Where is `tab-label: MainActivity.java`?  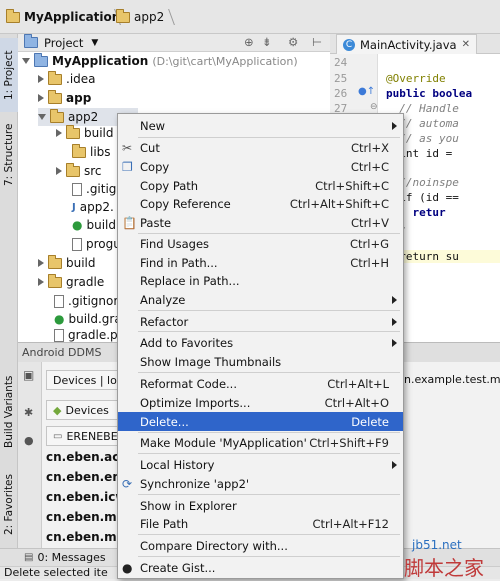
tab-label: MainActivity.java is located at coordinates (408, 44).